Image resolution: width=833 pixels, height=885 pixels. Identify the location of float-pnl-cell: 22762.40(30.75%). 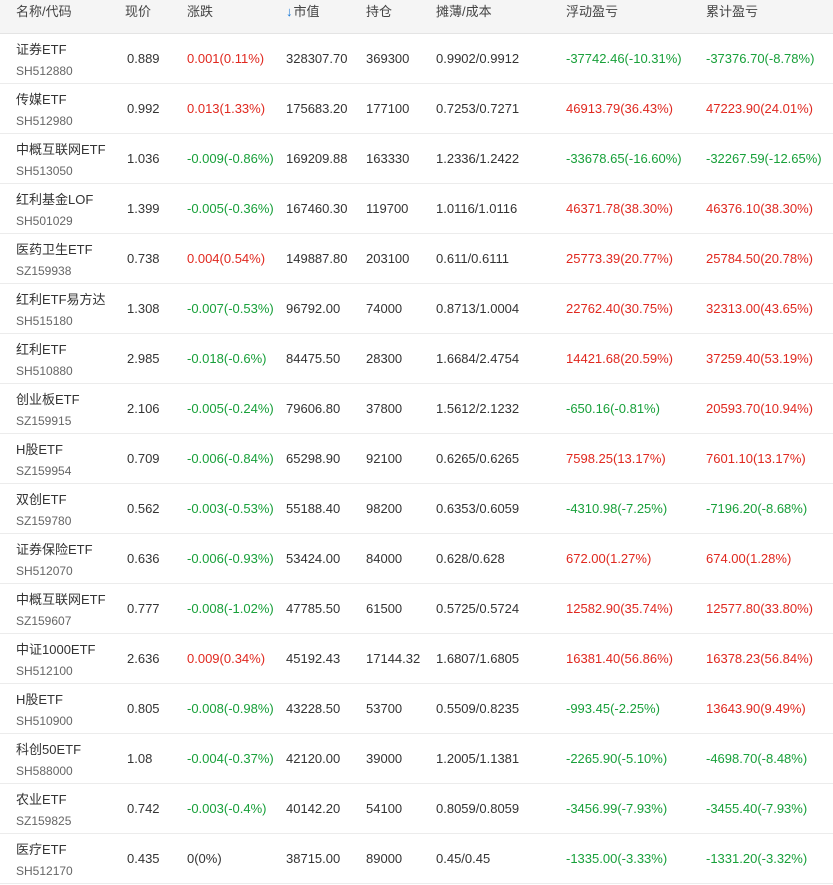
(619, 308).